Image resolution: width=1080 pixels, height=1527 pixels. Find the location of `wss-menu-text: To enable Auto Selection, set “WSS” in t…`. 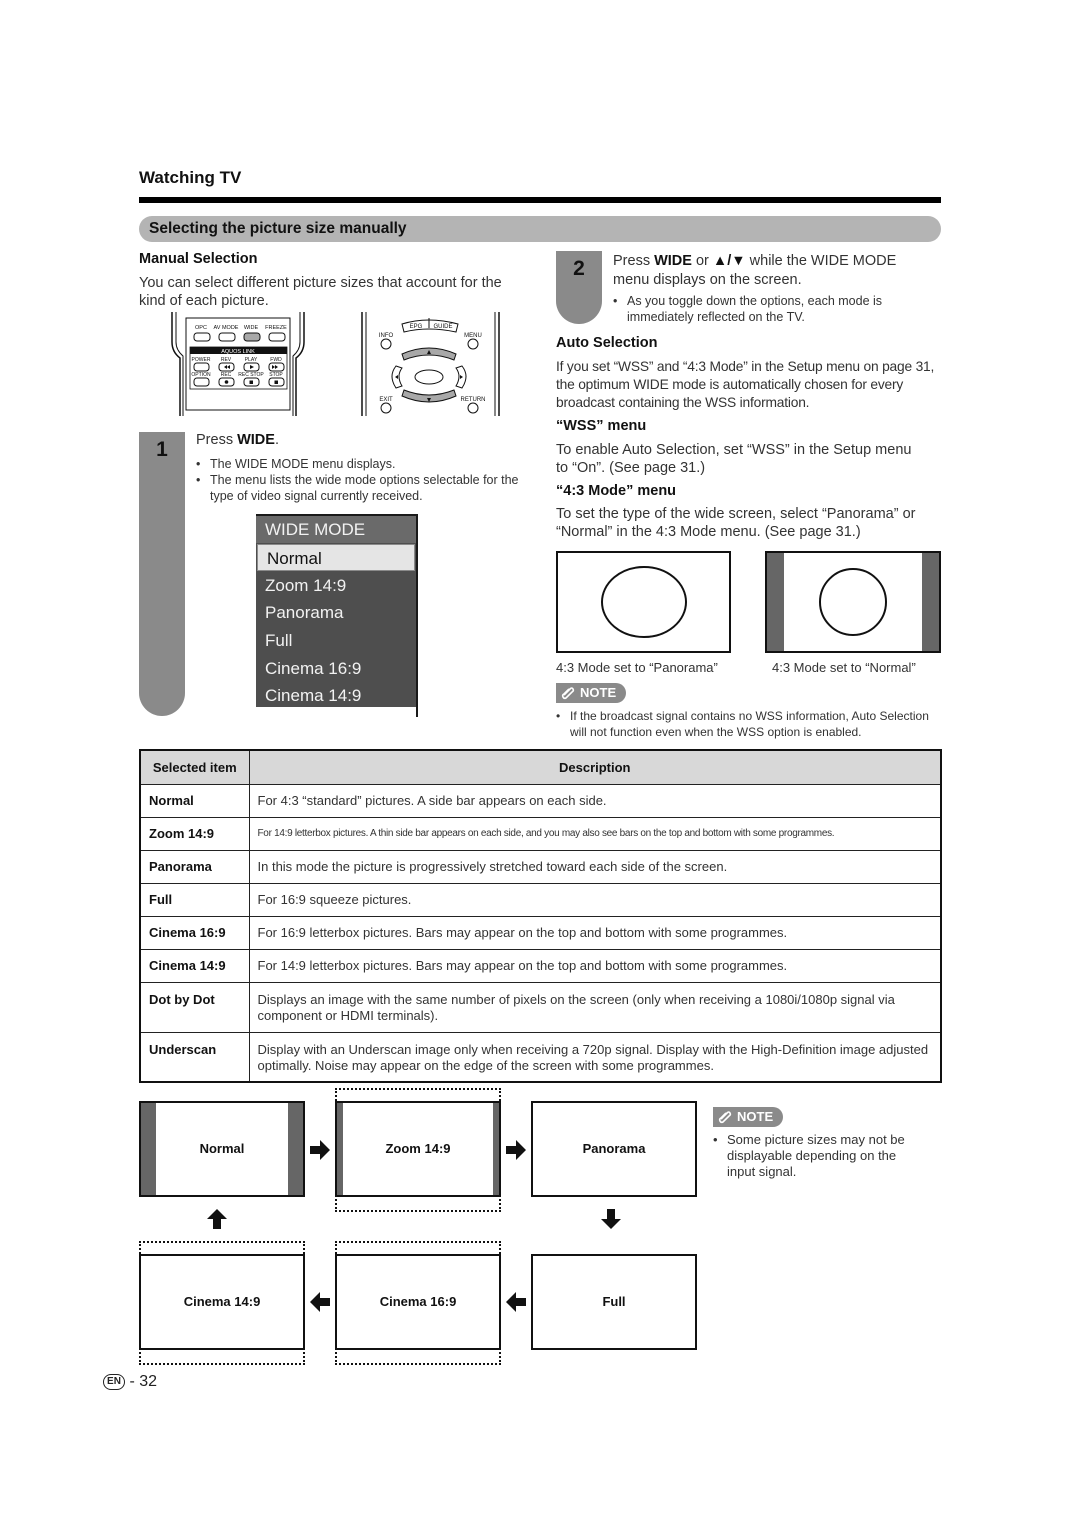

wss-menu-text: To enable Auto Selection, set “WSS” in t… is located at coordinates (734, 459).